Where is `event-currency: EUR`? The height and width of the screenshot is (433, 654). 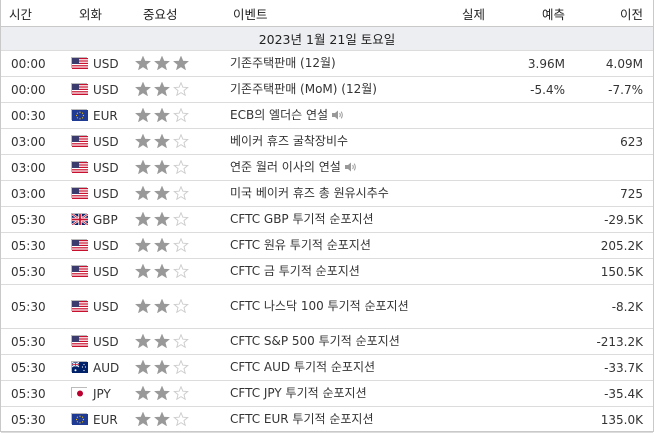 event-currency: EUR is located at coordinates (103, 115).